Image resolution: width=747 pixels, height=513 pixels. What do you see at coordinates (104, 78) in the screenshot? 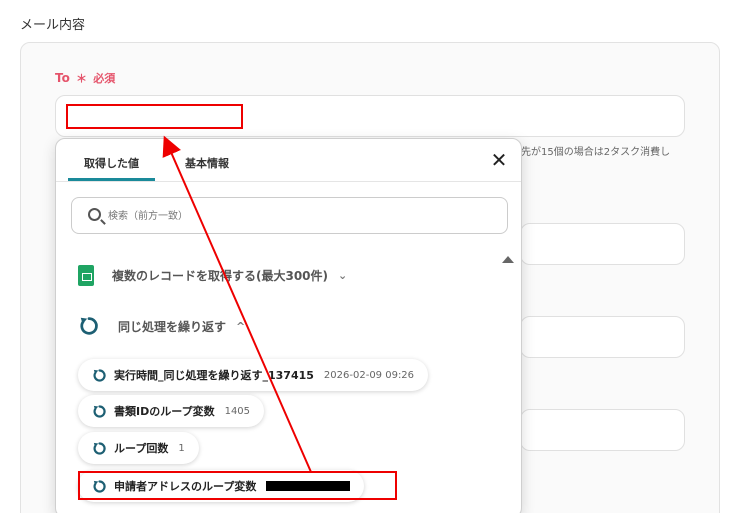
I see `required-text: 必須` at bounding box center [104, 78].